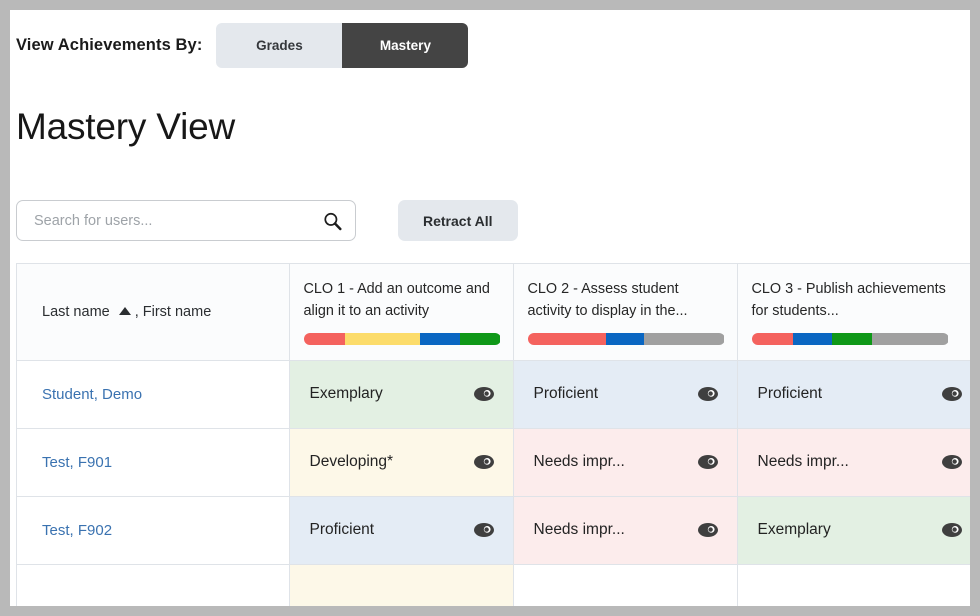 This screenshot has width=980, height=616. I want to click on mastery-level-content: Developing*, so click(401, 462).